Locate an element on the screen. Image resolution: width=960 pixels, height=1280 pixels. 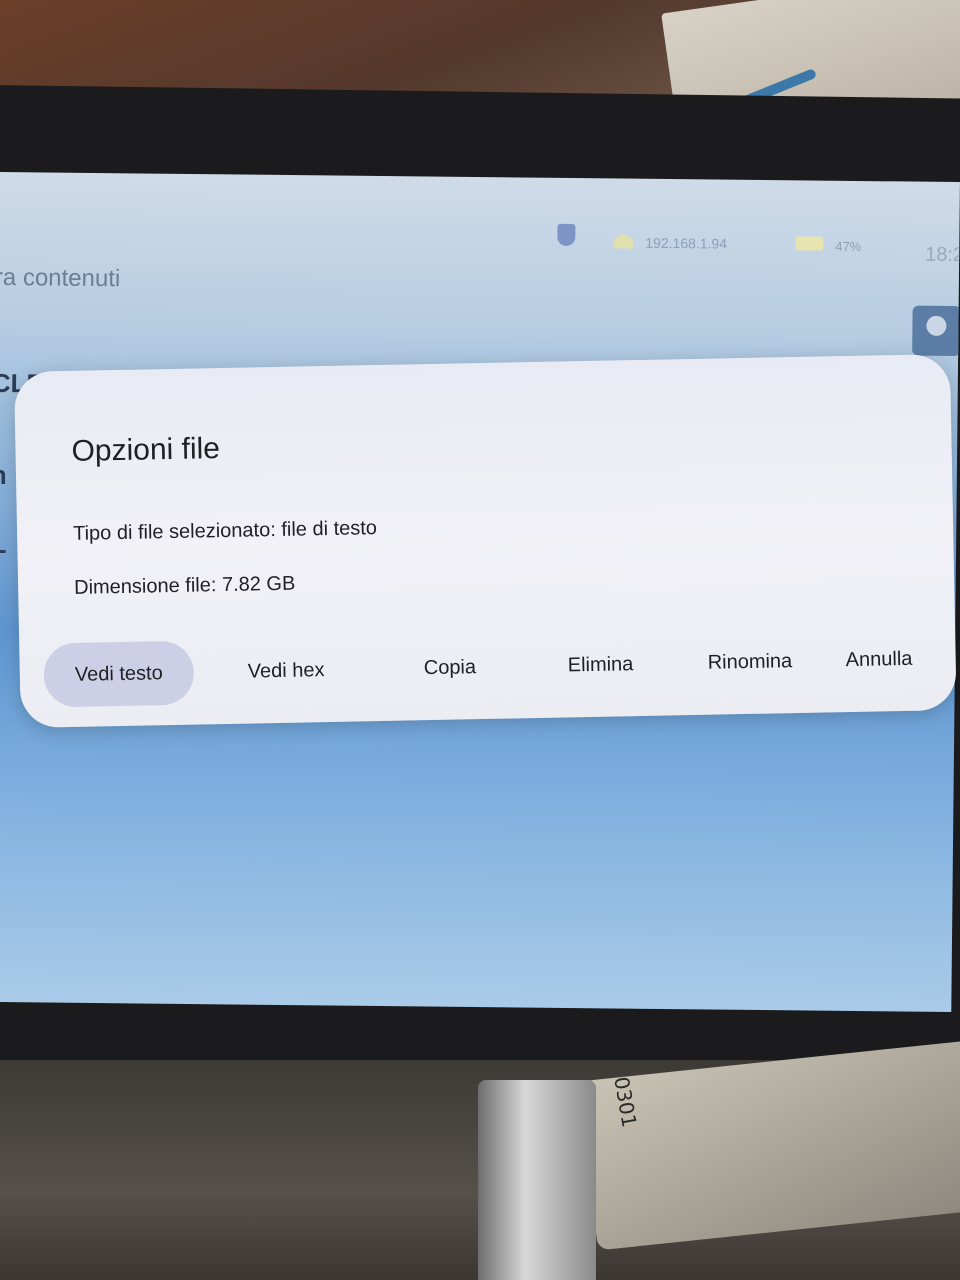
status-bar: 192.168.1.94 47% 18:2 is located at coordinates (480, 234).